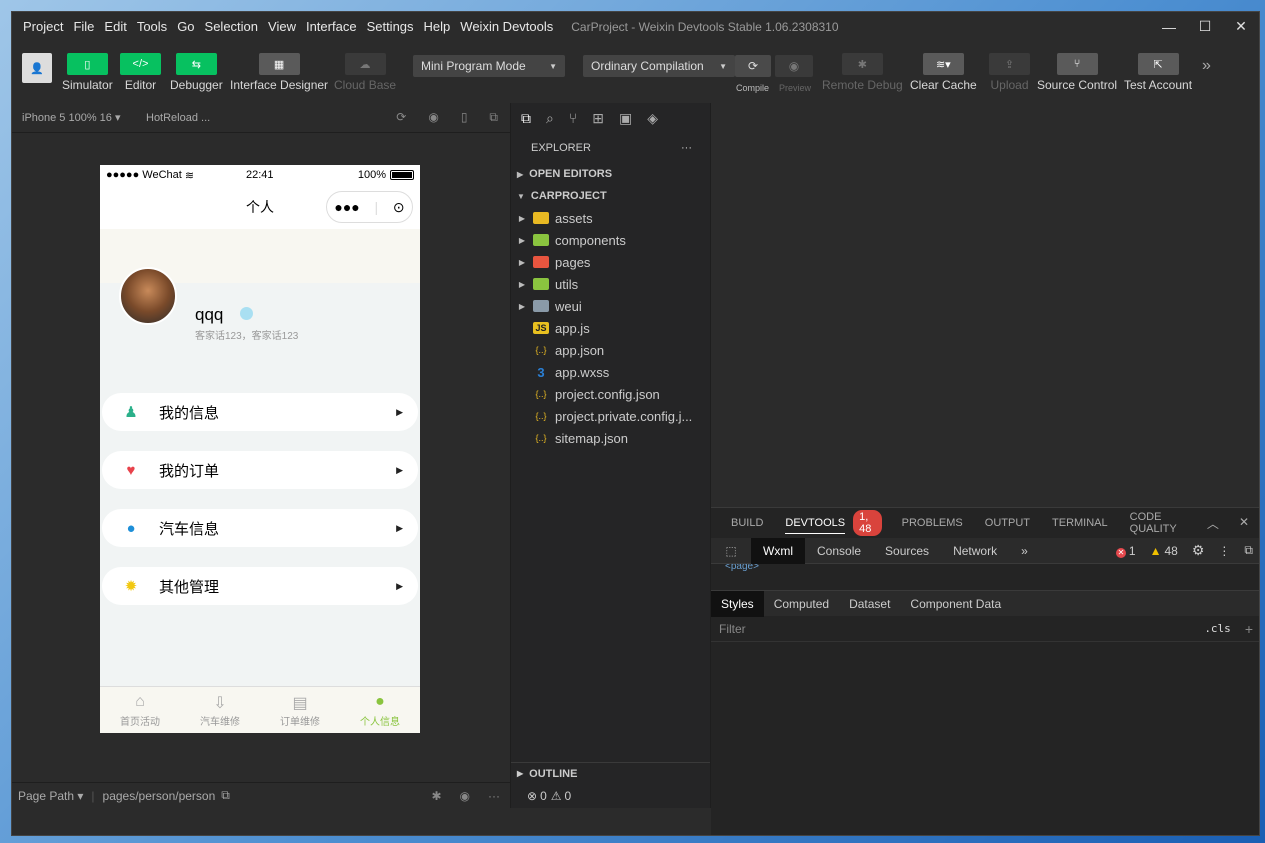 The height and width of the screenshot is (843, 1265). I want to click on menu-view: View, so click(282, 26).